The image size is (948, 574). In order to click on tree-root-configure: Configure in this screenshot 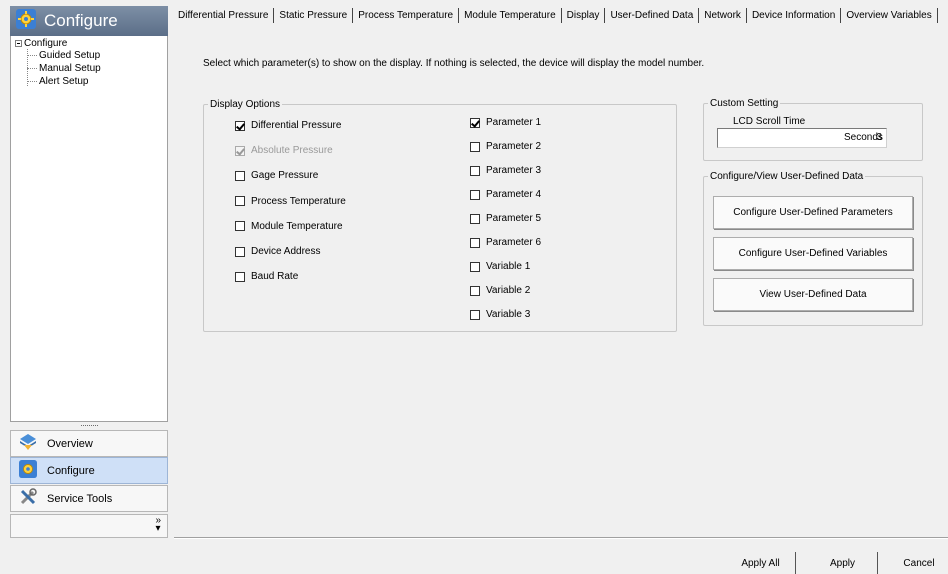, I will do `click(41, 43)`.